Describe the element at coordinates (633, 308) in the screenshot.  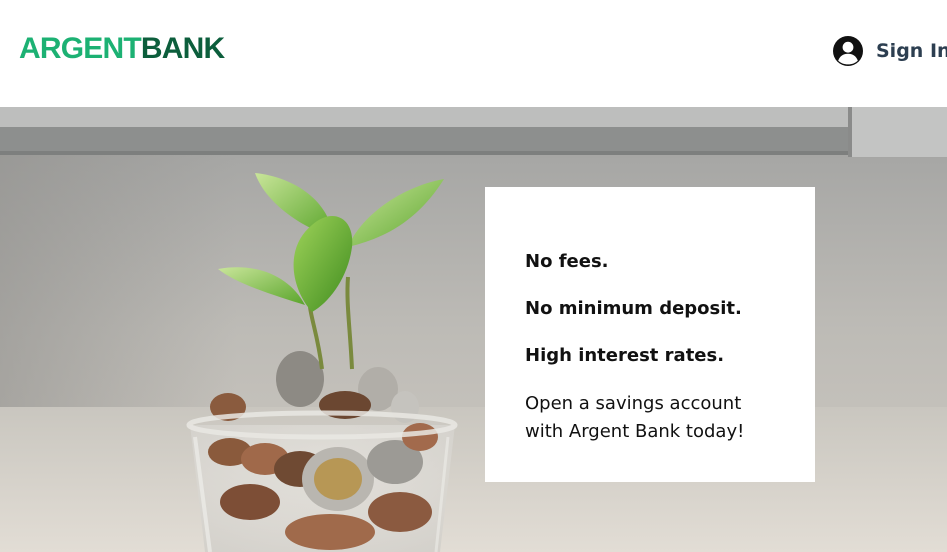
I see `promo-no-minimum: No minimum deposit.` at that location.